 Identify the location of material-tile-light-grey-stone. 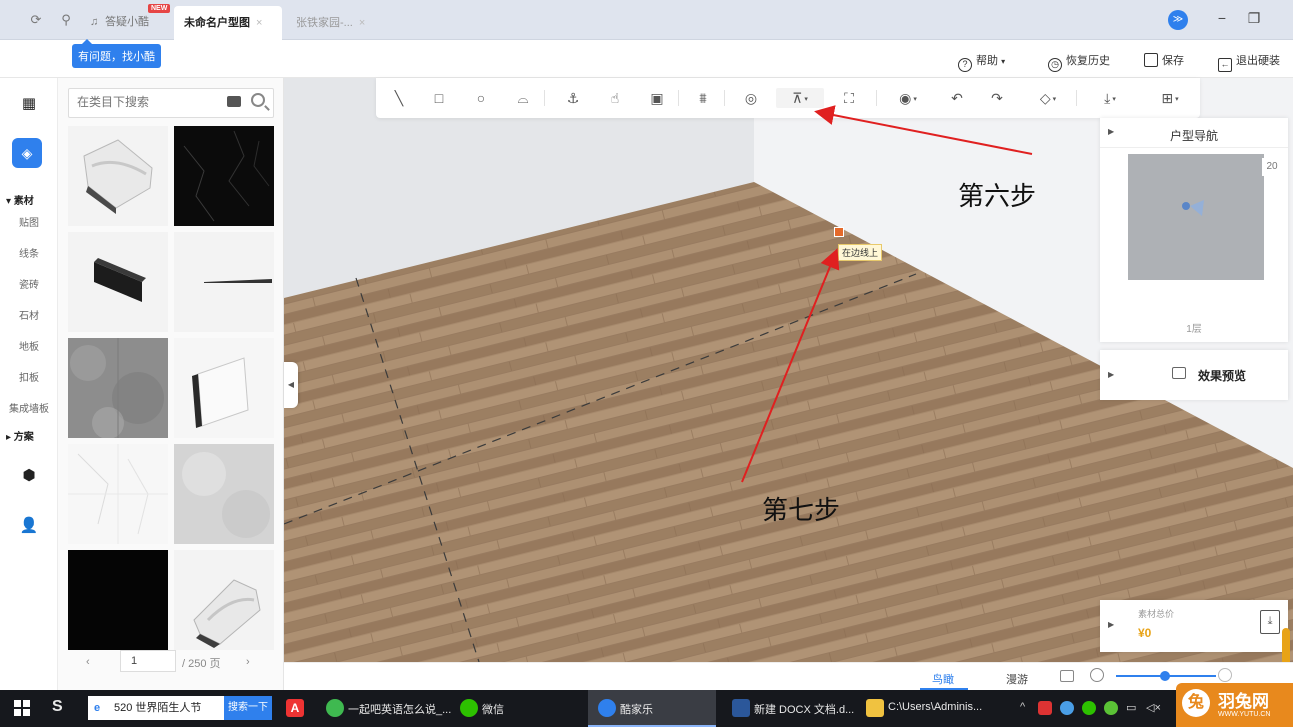
(224, 494).